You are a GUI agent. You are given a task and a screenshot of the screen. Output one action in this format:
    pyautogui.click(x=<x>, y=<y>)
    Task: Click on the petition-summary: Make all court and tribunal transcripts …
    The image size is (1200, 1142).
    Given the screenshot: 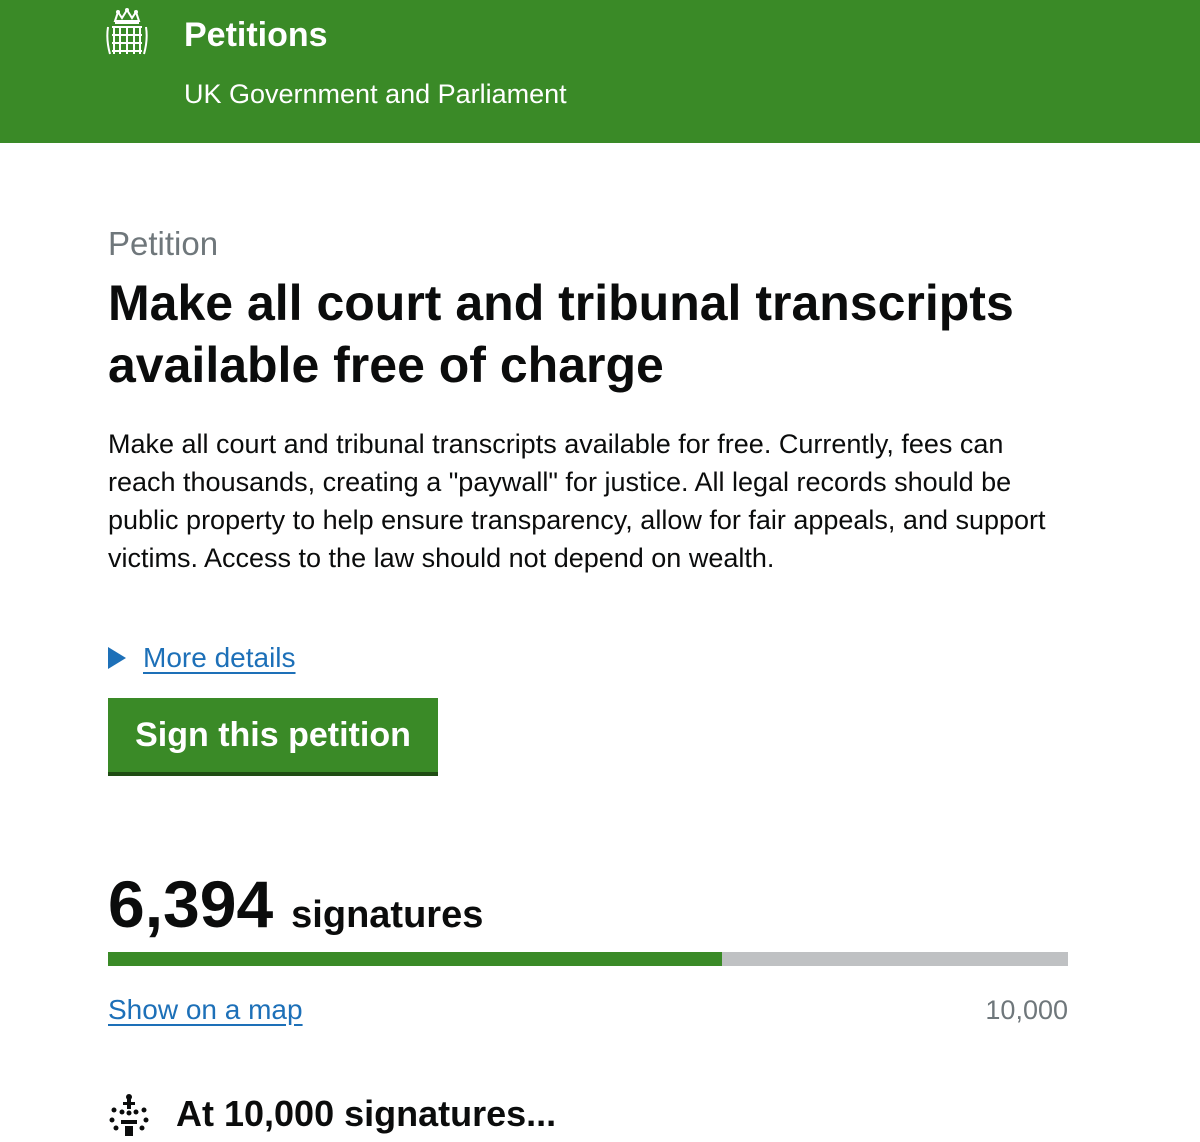 What is the action you would take?
    pyautogui.click(x=577, y=501)
    